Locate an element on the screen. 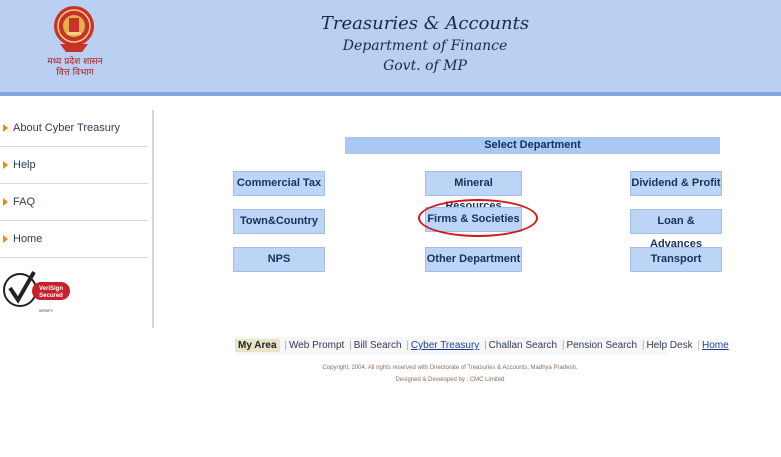 This screenshot has height=457, width=781. sidebar-item-label: Help is located at coordinates (24, 165).